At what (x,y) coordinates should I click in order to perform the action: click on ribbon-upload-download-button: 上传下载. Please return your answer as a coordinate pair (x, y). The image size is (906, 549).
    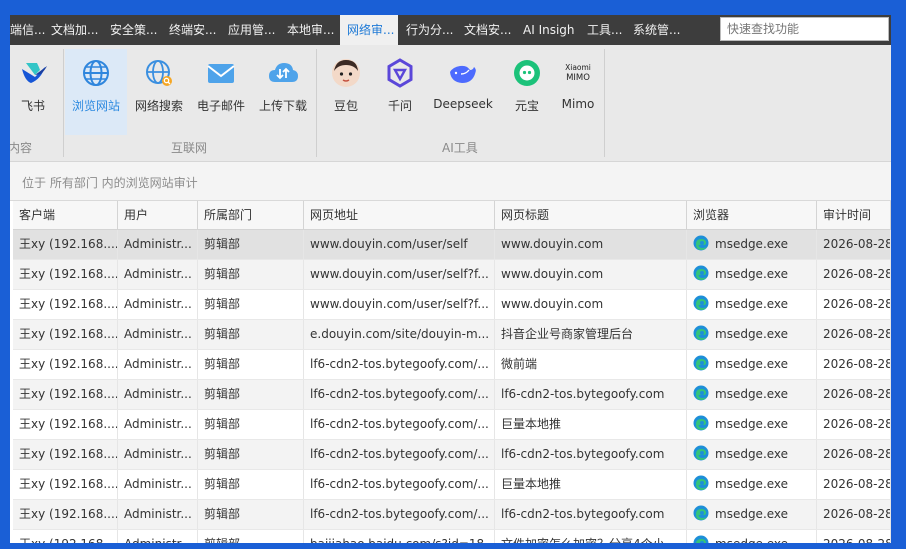
    Looking at the image, I should click on (283, 92).